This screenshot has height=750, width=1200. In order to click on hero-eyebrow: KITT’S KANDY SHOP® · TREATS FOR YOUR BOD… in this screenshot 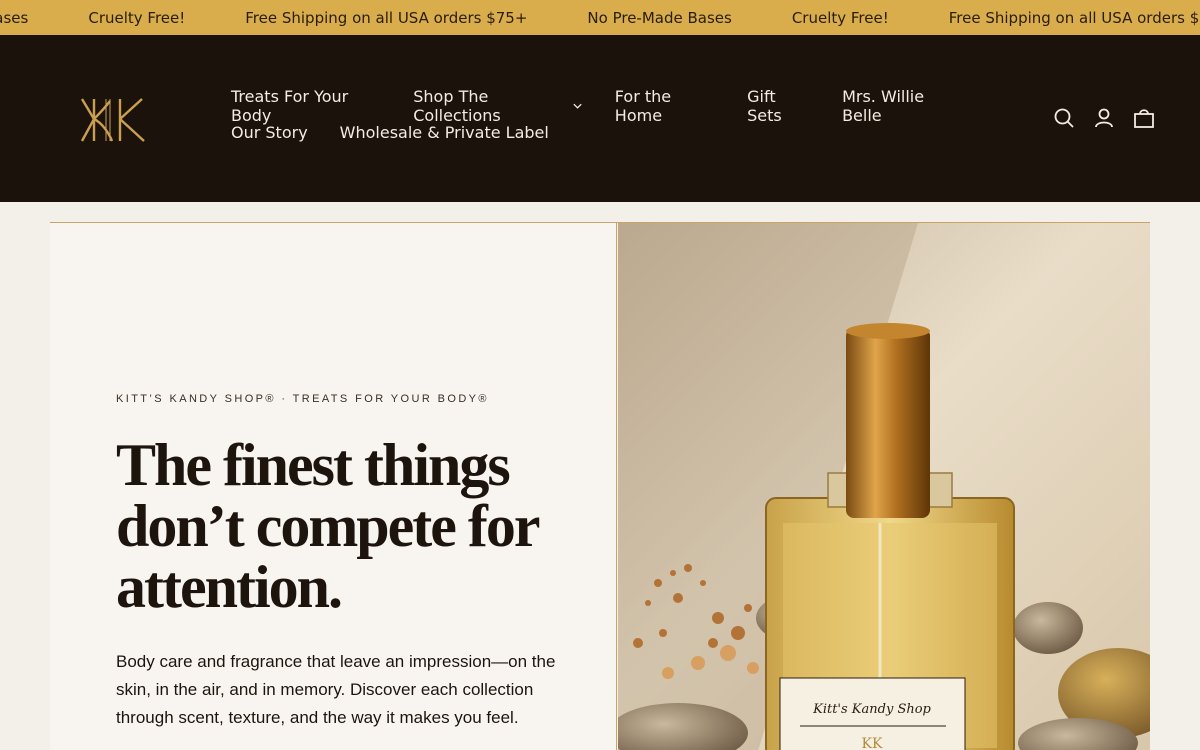, I will do `click(302, 399)`.